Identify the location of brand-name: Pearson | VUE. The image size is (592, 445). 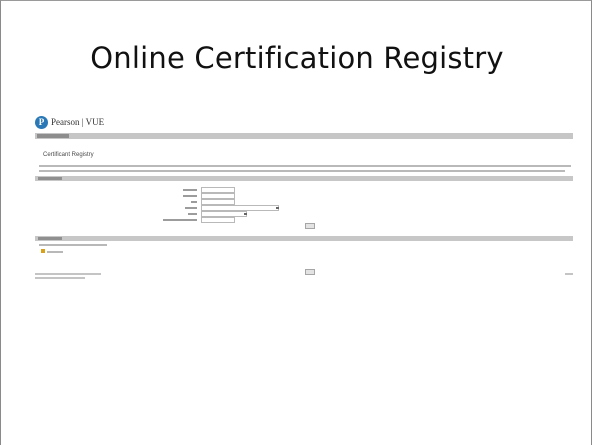
(78, 122).